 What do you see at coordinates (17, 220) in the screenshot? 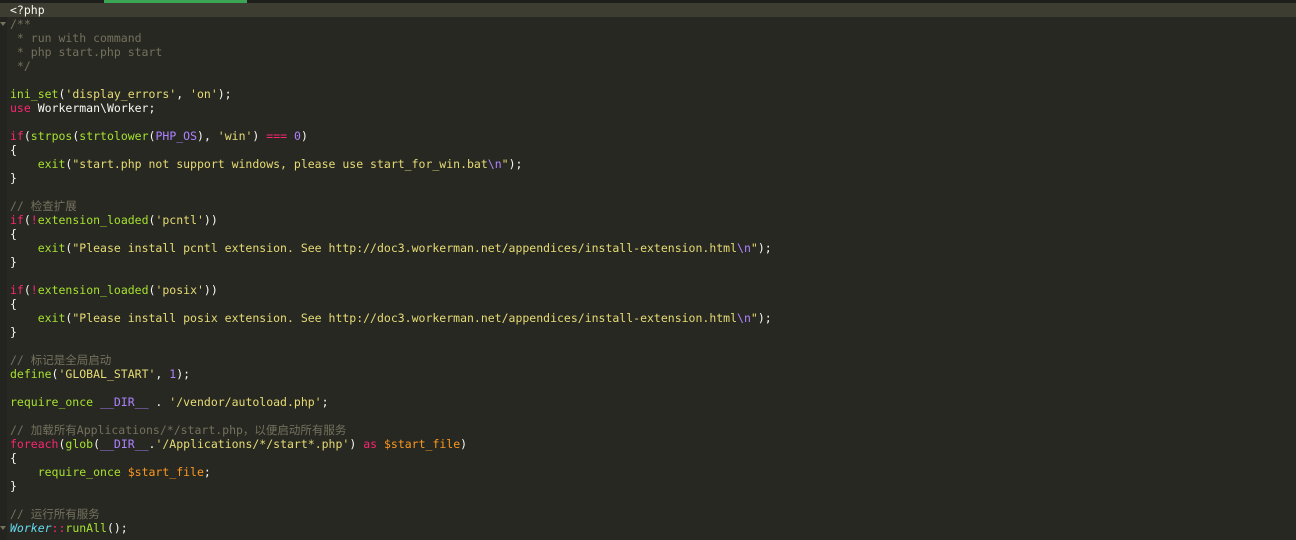
I see `code-token: if` at bounding box center [17, 220].